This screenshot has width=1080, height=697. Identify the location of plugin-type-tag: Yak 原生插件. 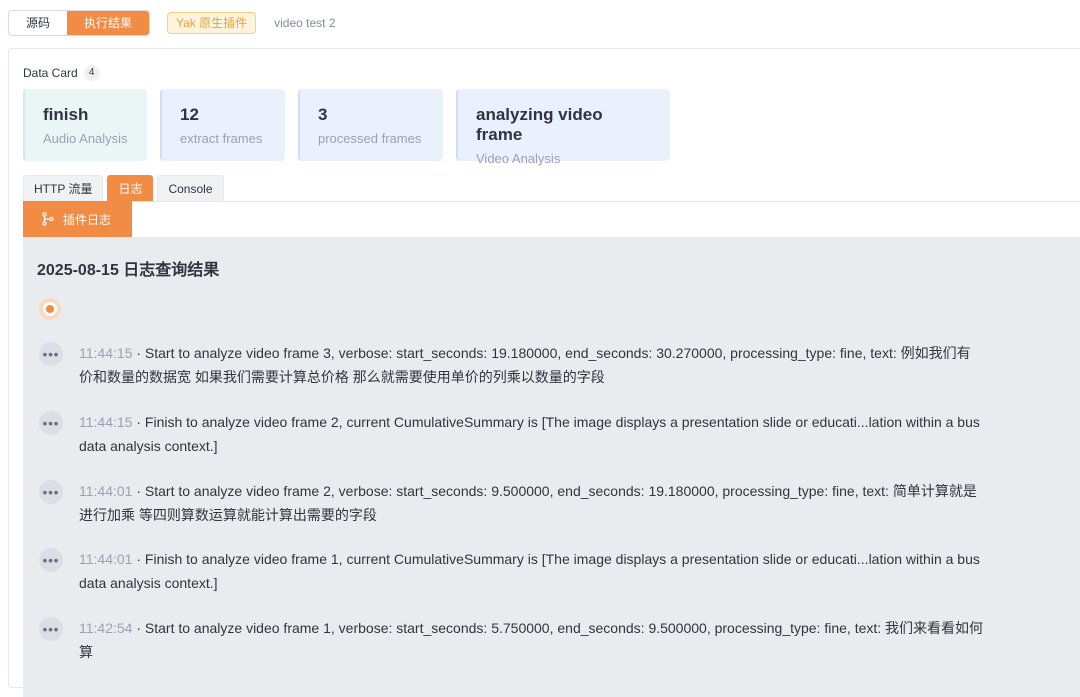
(212, 23).